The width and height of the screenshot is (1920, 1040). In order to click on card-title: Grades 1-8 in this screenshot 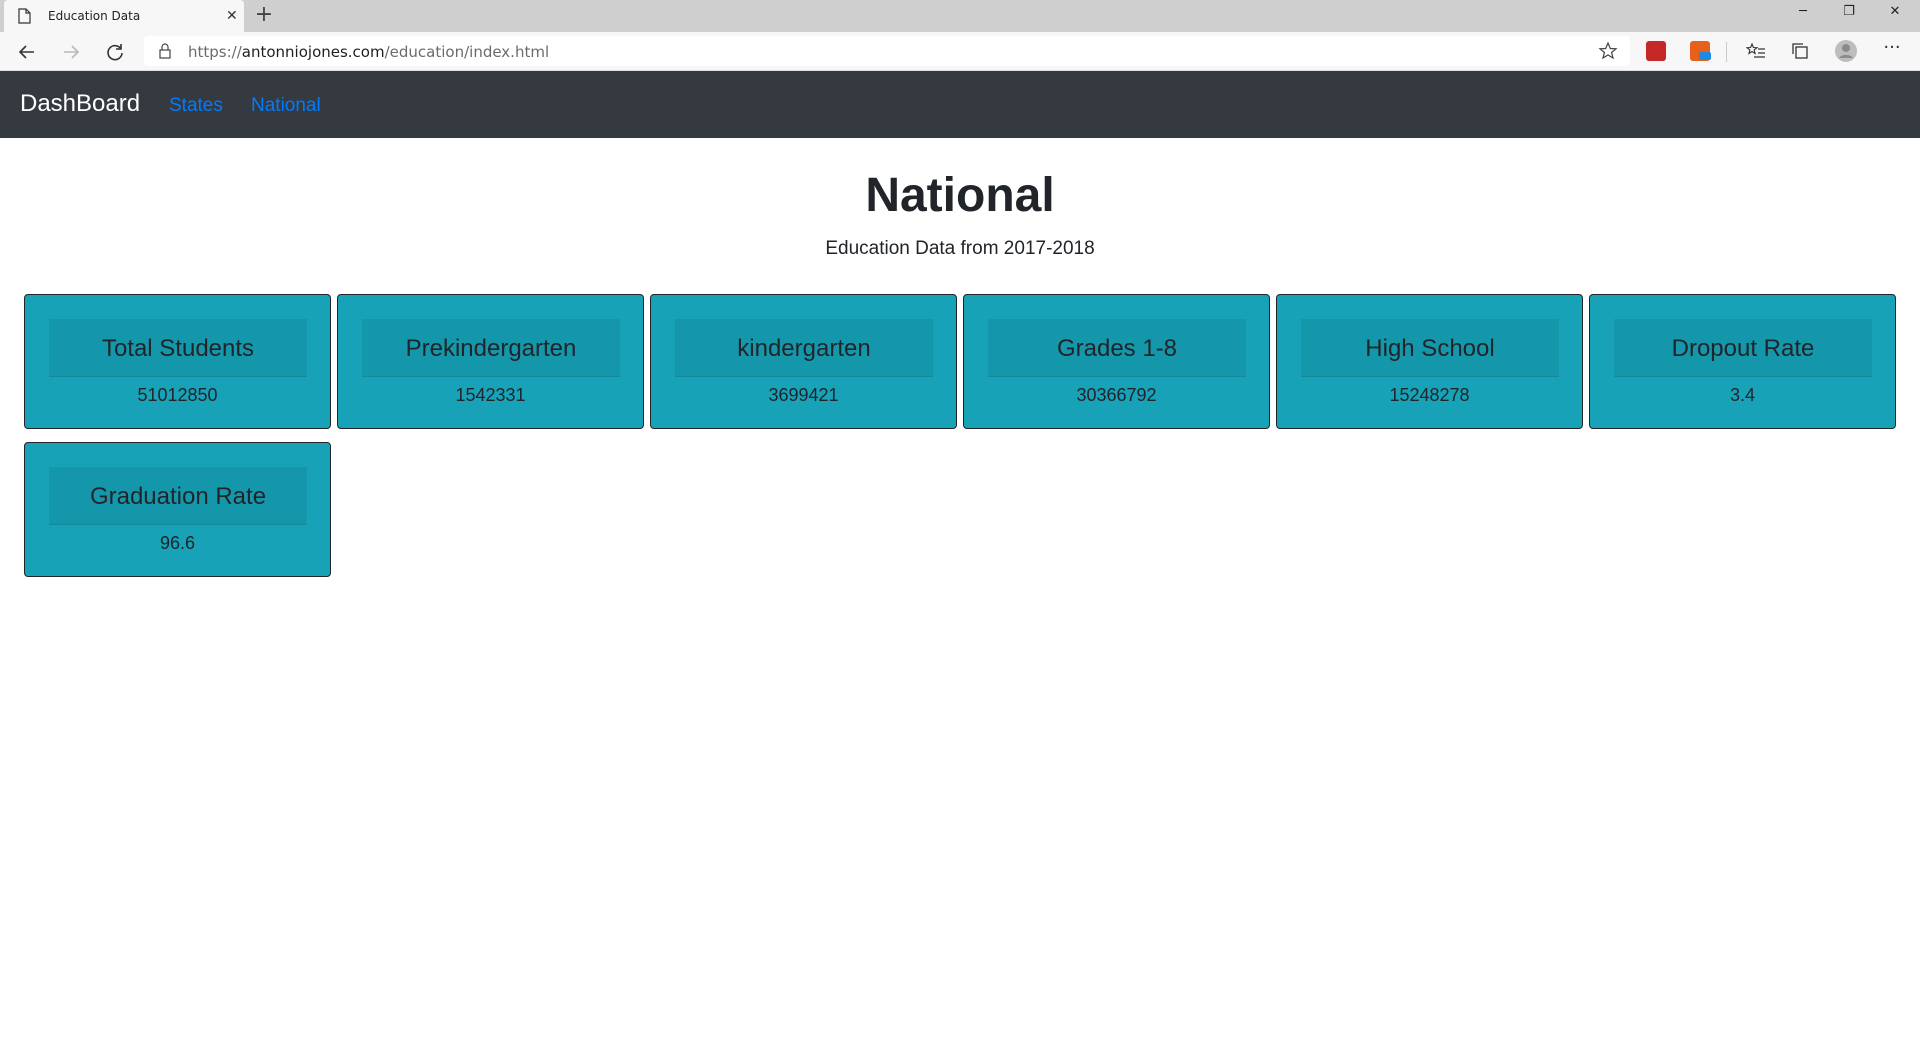, I will do `click(1117, 348)`.